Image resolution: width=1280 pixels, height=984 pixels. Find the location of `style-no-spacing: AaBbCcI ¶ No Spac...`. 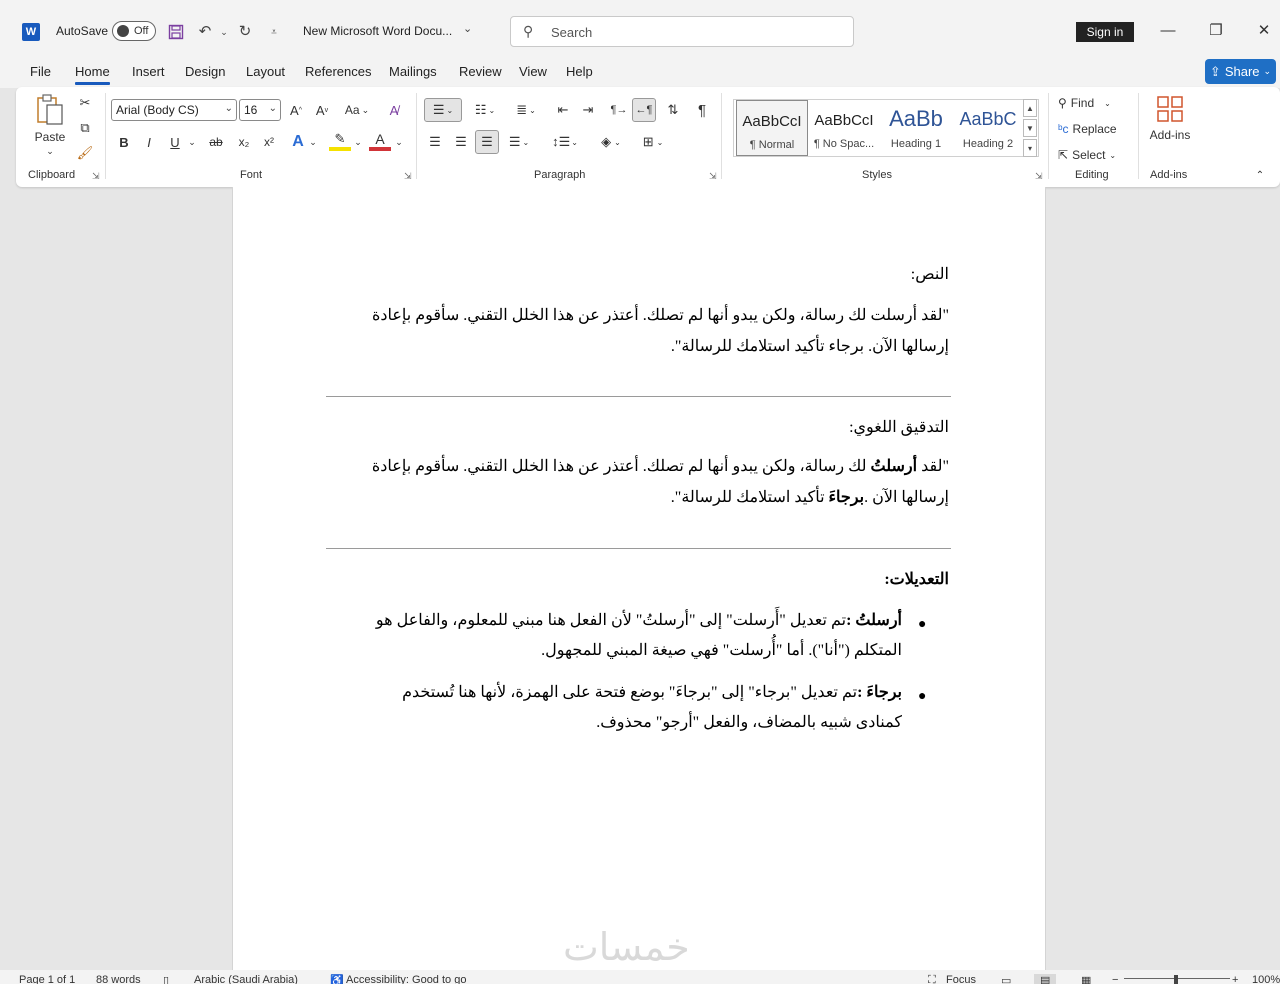

style-no-spacing: AaBbCcI ¶ No Spac... is located at coordinates (844, 128).